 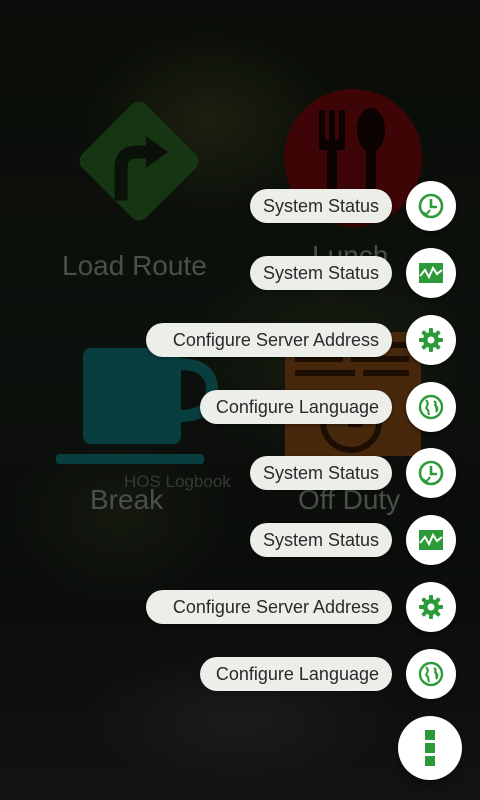 I want to click on more-vertical-icon, so click(x=430, y=748).